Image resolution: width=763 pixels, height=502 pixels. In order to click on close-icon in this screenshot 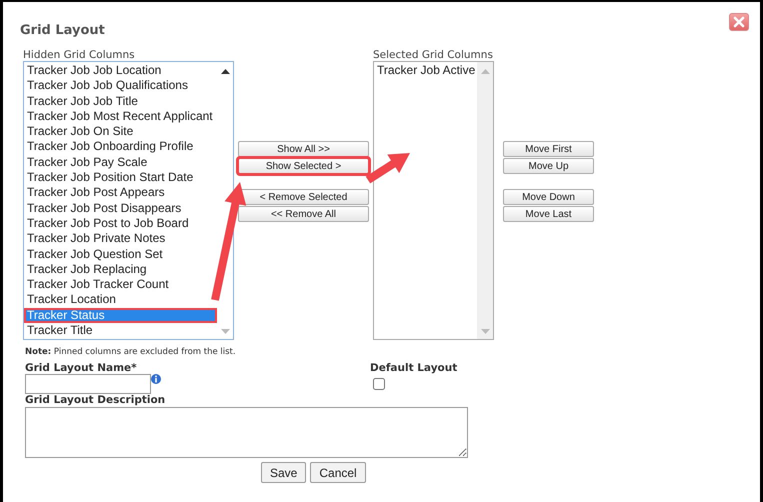, I will do `click(739, 22)`.